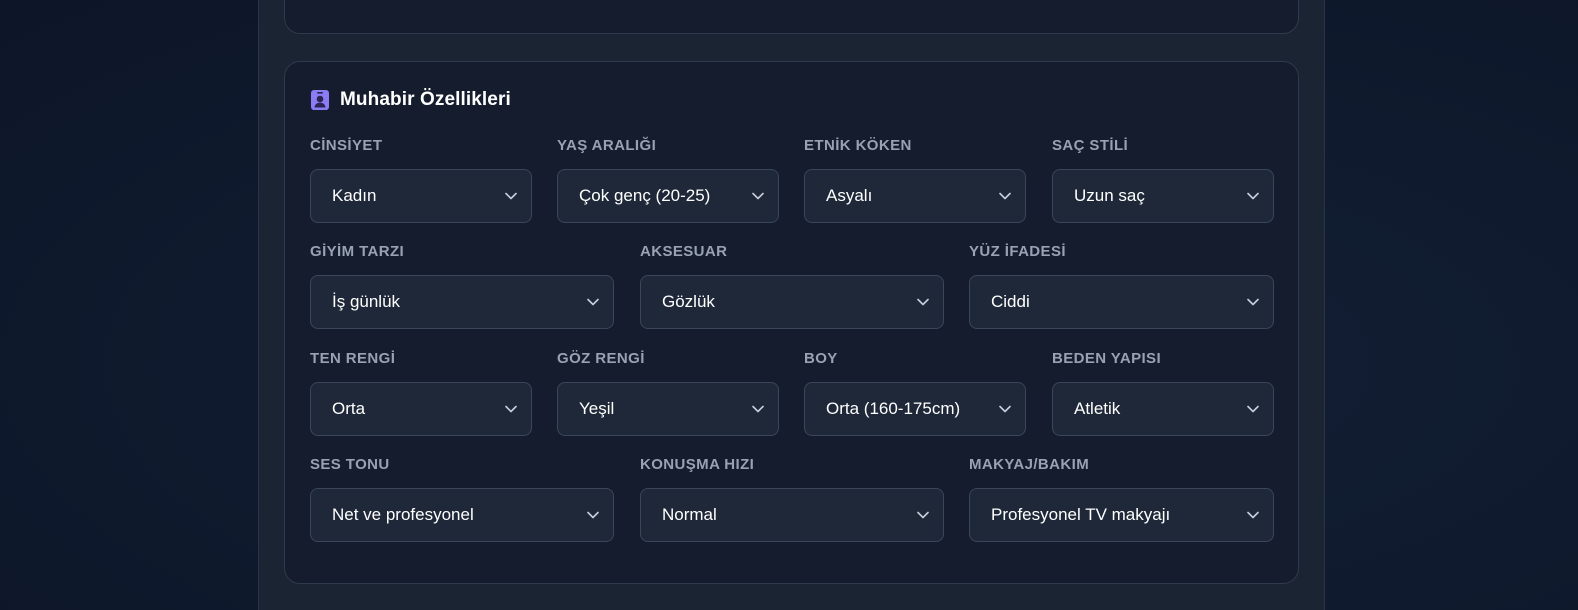 This screenshot has width=1578, height=610. I want to click on gender-select: Kadın, so click(421, 196).